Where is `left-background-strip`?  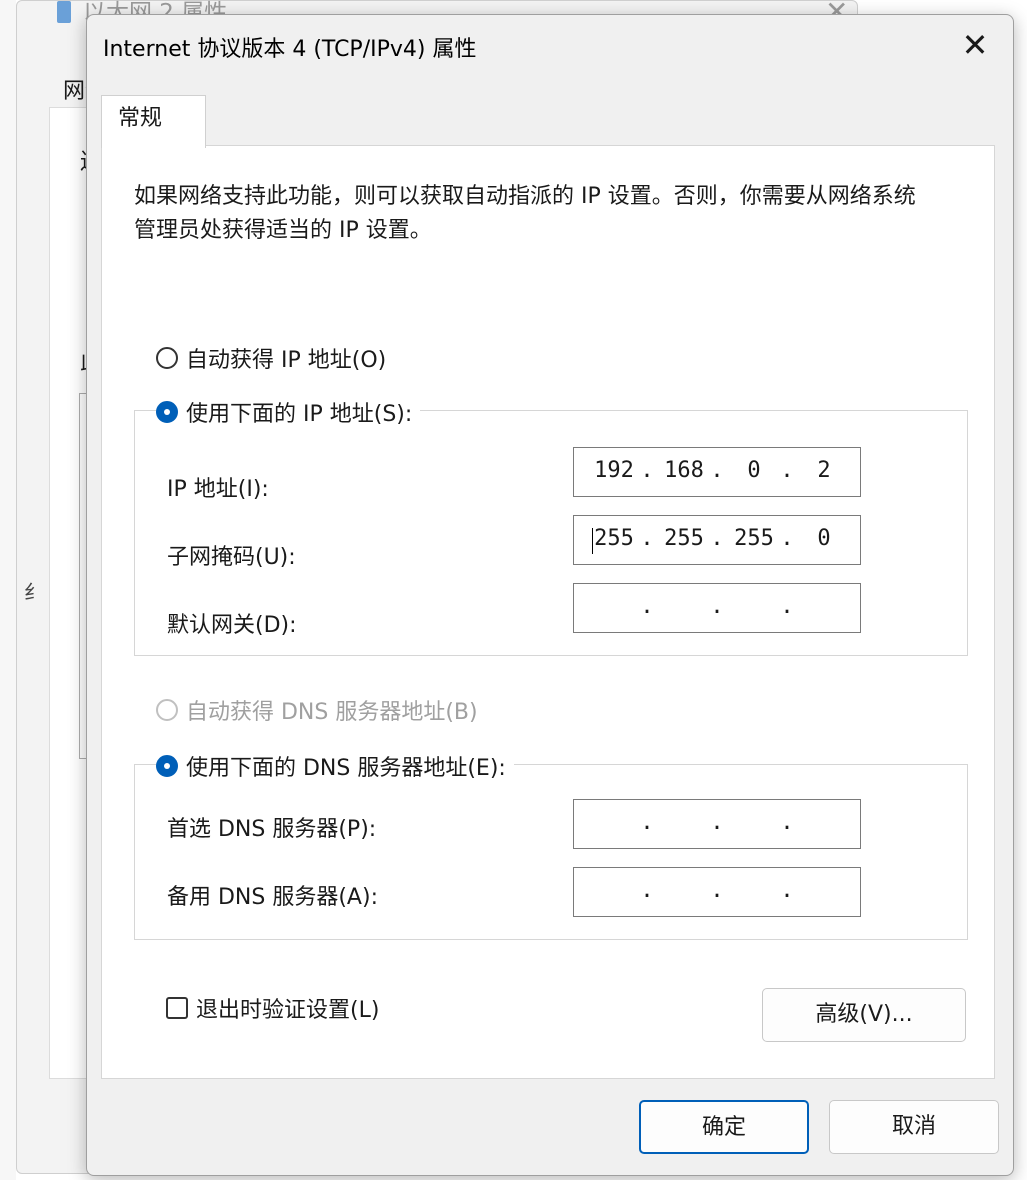
left-background-strip is located at coordinates (8, 590).